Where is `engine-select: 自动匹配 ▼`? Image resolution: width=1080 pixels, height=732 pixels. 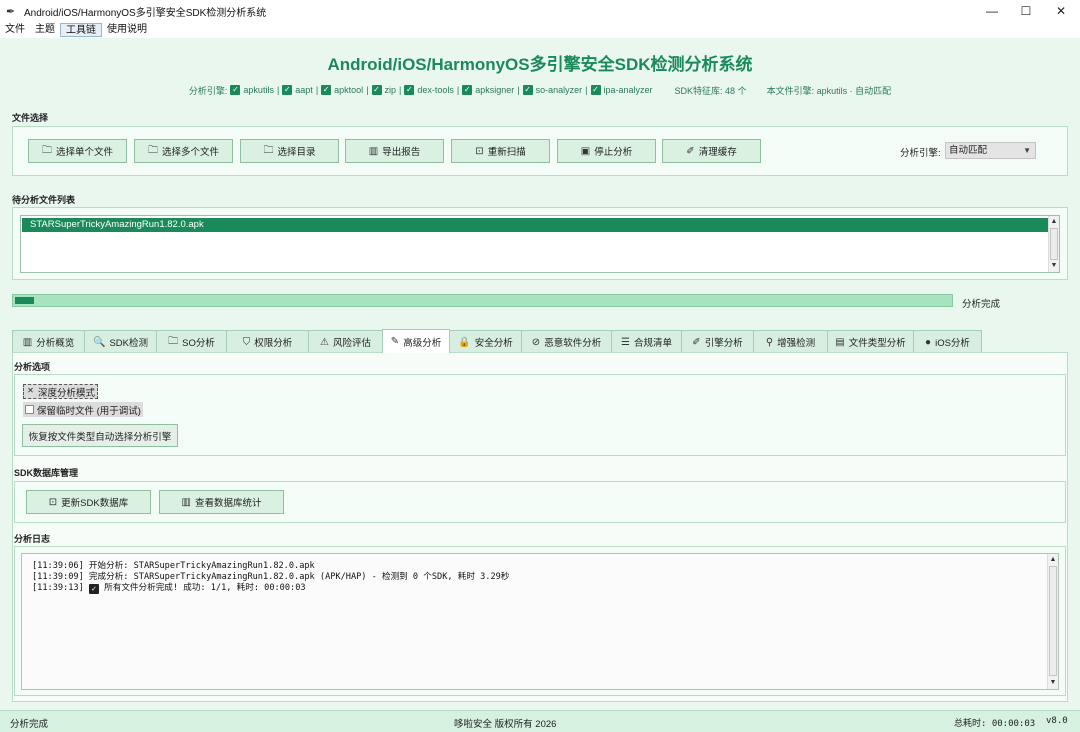
engine-select: 自动匹配 ▼ is located at coordinates (990, 150).